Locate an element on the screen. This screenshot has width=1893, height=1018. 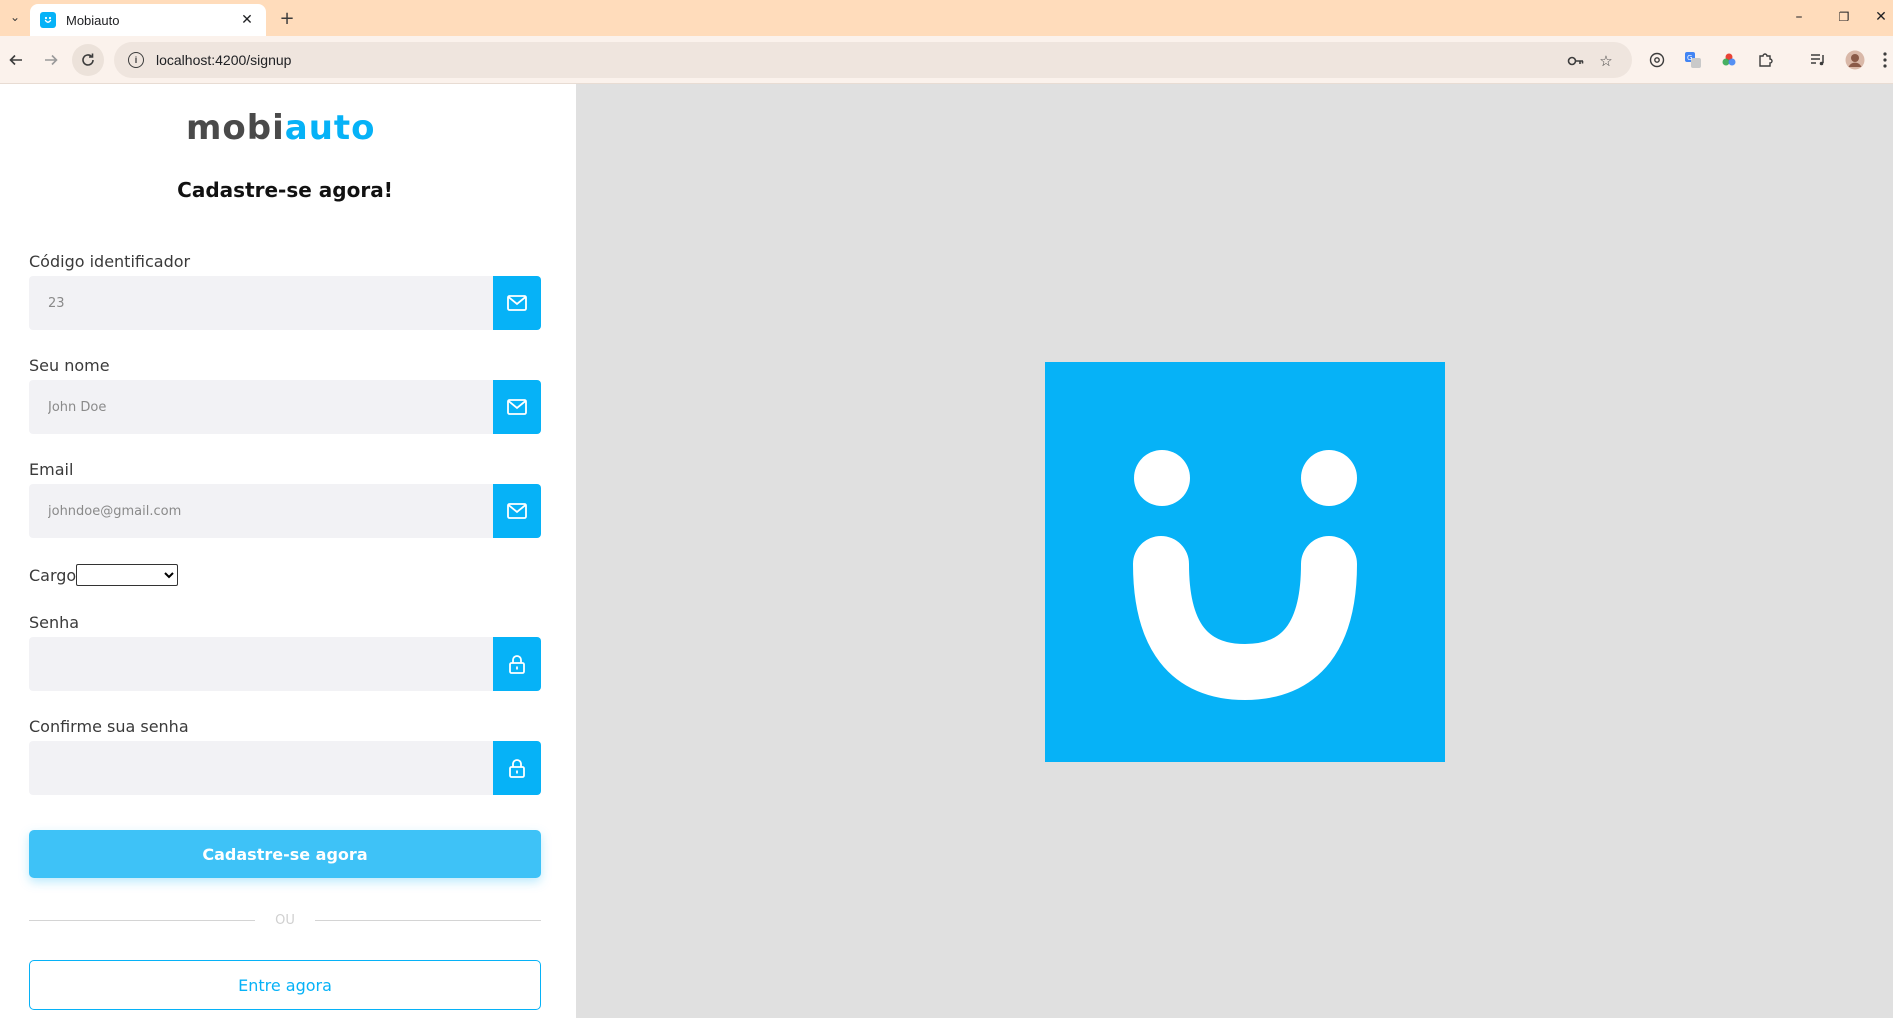
close-window-button: ✕ is located at coordinates (1879, 17).